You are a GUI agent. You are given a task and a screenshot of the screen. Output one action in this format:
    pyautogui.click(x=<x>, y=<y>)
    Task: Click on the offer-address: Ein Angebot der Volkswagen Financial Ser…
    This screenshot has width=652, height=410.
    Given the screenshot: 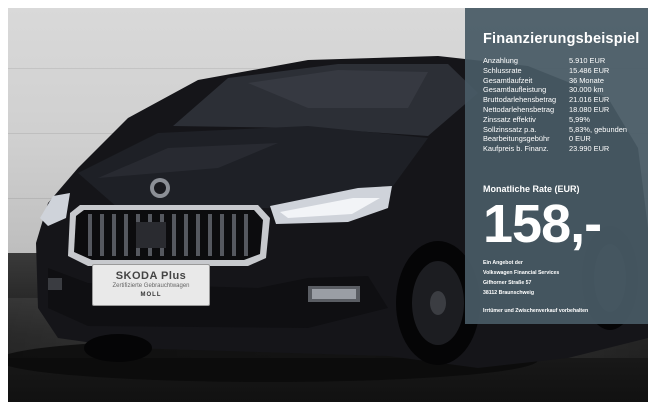 What is the action you would take?
    pyautogui.click(x=561, y=278)
    